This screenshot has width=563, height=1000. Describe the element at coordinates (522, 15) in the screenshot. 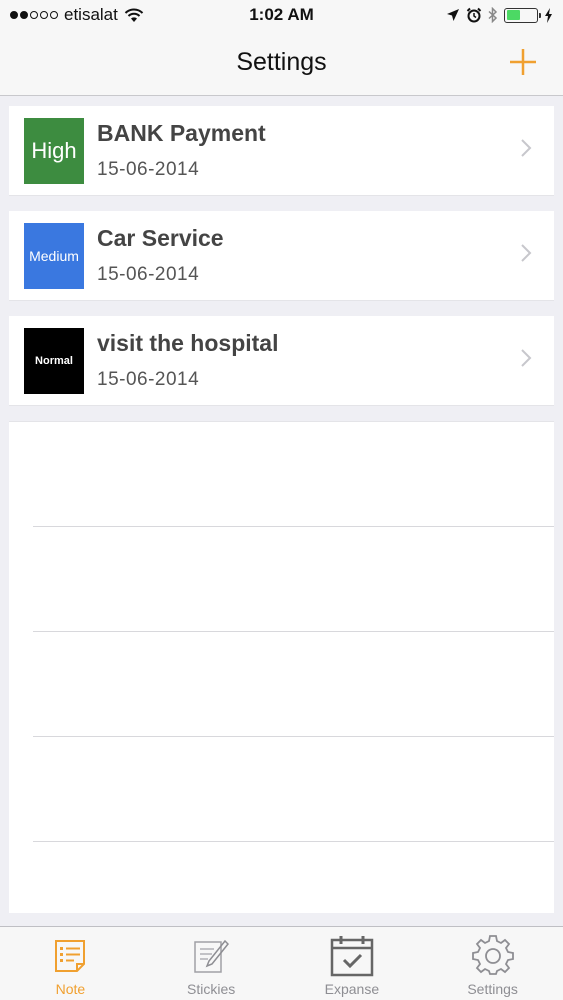

I see `battery-icon` at that location.